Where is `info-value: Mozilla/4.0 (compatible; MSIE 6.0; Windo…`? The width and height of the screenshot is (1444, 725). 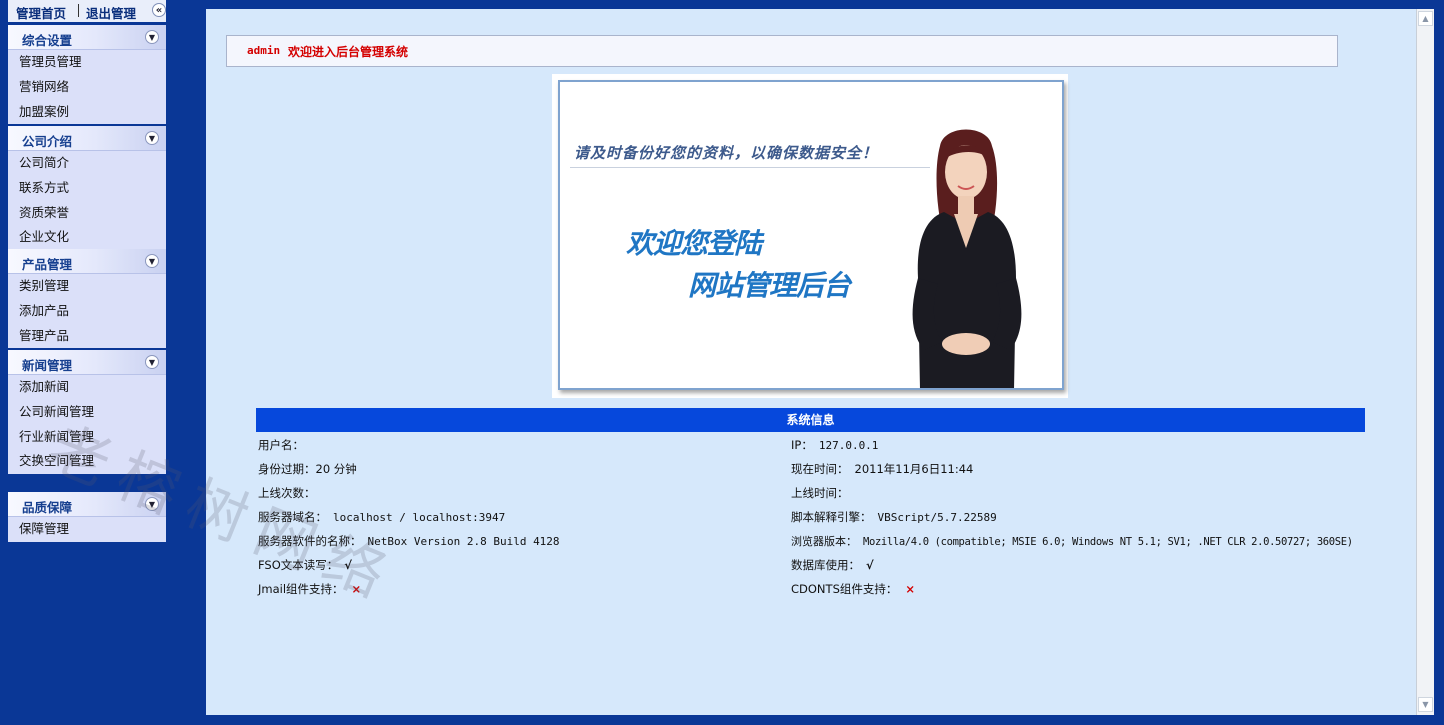
info-value: Mozilla/4.0 (compatible; MSIE 6.0; Windo… is located at coordinates (1108, 542).